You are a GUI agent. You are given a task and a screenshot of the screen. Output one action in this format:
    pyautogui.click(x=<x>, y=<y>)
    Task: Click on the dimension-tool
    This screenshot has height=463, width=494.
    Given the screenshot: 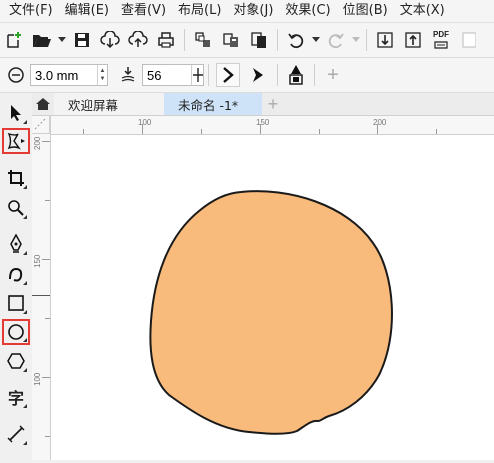 What is the action you would take?
    pyautogui.click(x=16, y=434)
    